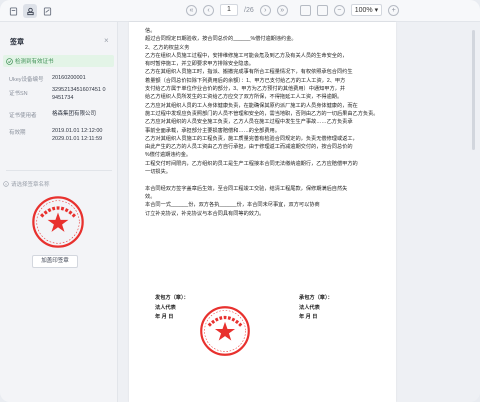  Describe the element at coordinates (9, 61) in the screenshot. I see `check-circle-icon` at that location.